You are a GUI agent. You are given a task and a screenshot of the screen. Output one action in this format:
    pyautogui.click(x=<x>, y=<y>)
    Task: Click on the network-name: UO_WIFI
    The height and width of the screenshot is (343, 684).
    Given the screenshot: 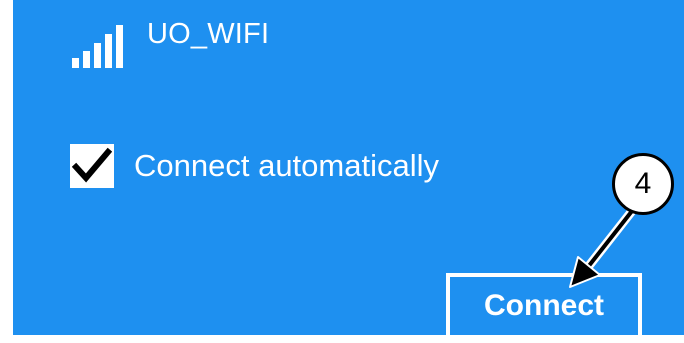 What is the action you would take?
    pyautogui.click(x=208, y=34)
    